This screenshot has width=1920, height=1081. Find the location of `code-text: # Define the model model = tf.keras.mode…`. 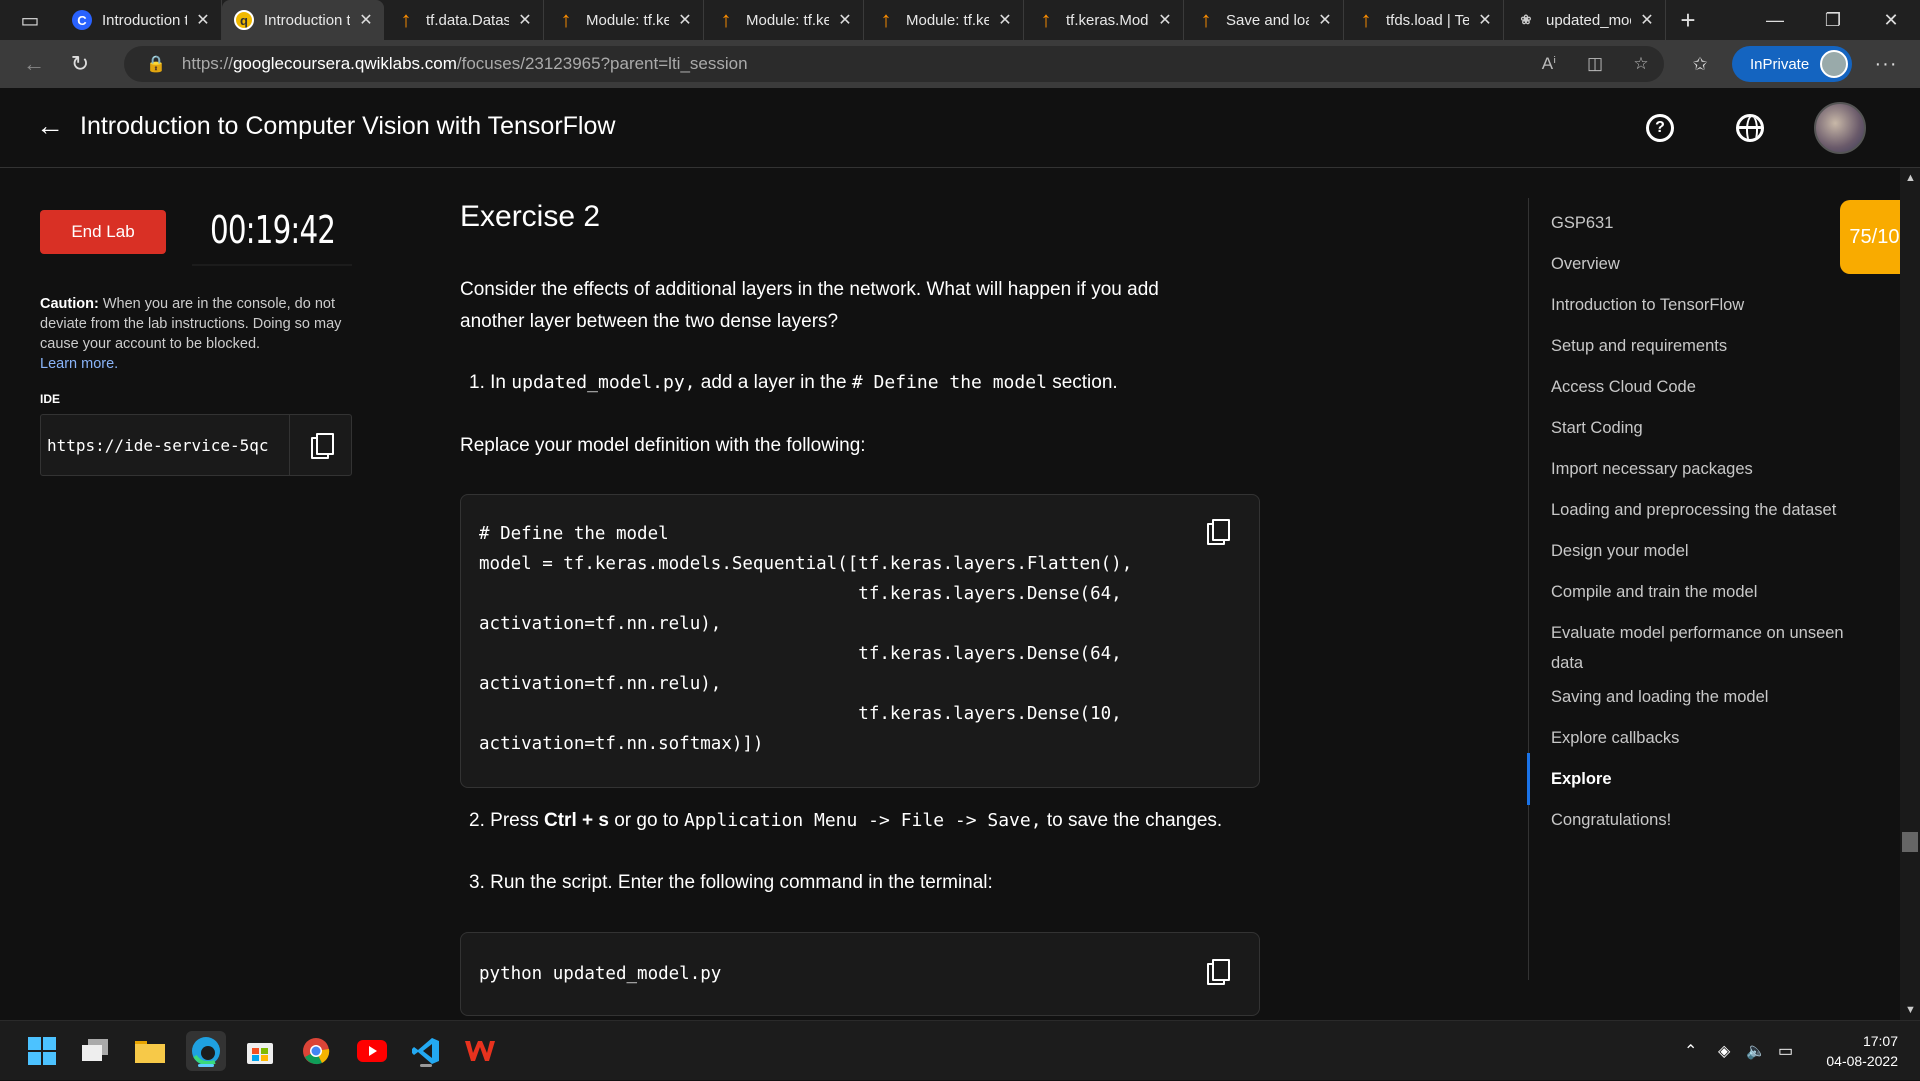

code-text: # Define the model model = tf.keras.mode… is located at coordinates (805, 639).